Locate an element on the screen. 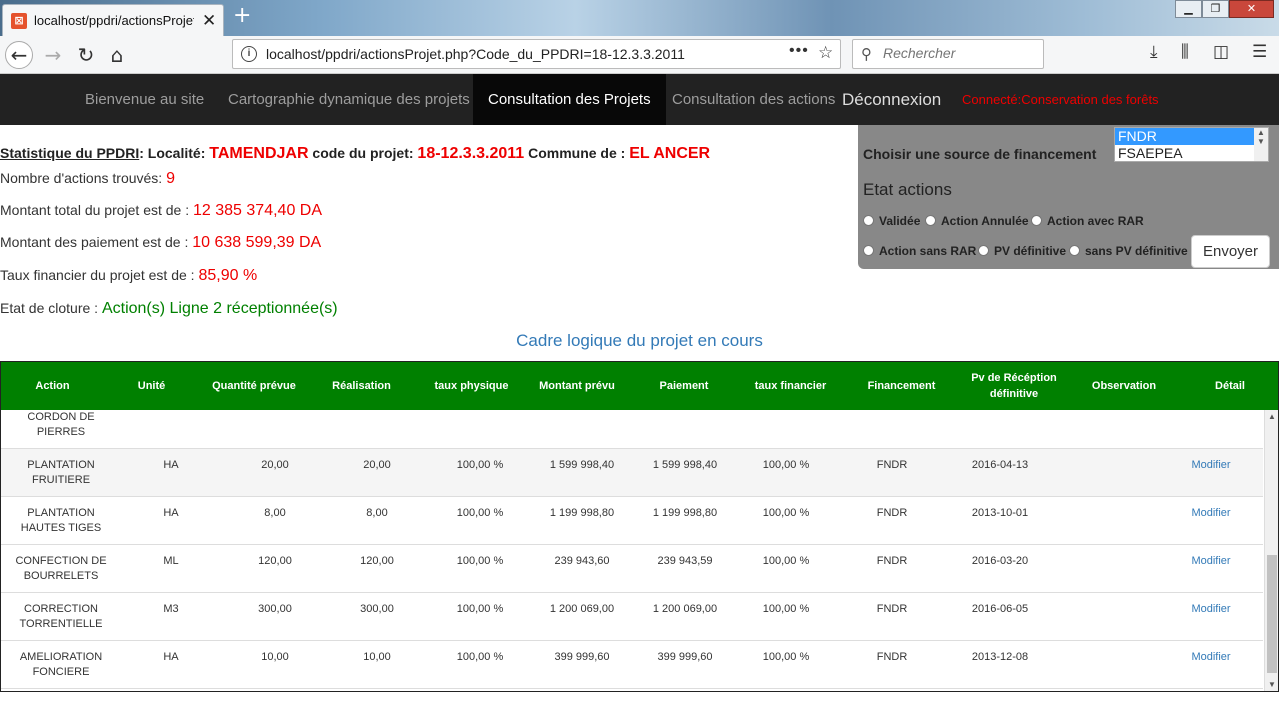  cell-montant: 1 200 069,00 is located at coordinates (582, 609).